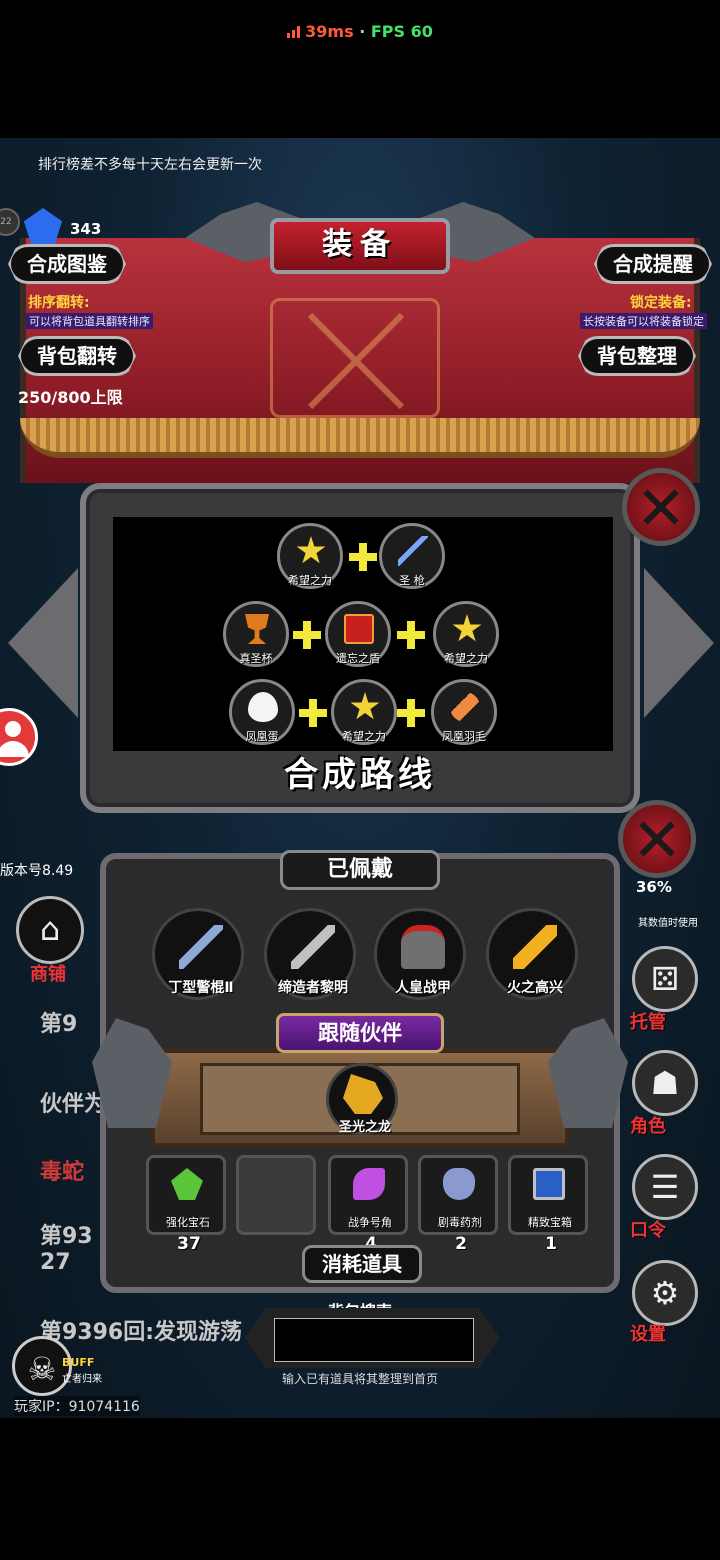 The width and height of the screenshot is (720, 1560). Describe the element at coordinates (48, 974) in the screenshot. I see `shop-label: 商铺` at that location.